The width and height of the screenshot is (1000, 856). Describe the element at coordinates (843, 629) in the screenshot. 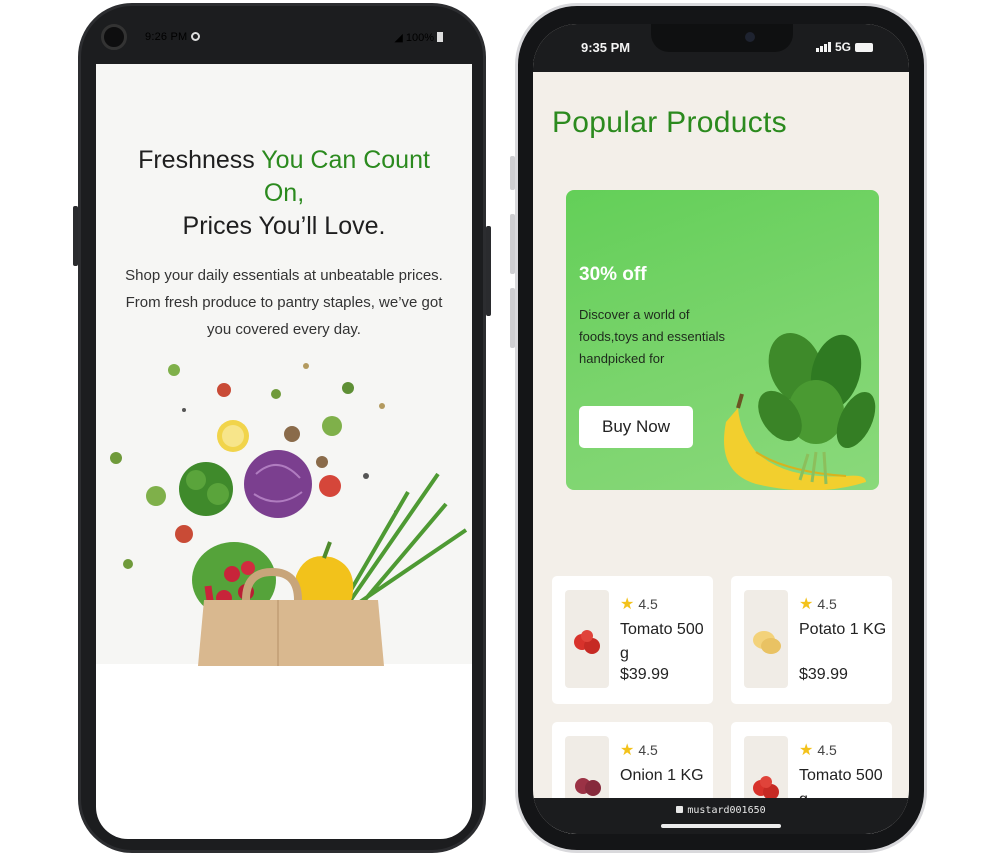

I see `product-name: Potato 1 KG` at that location.